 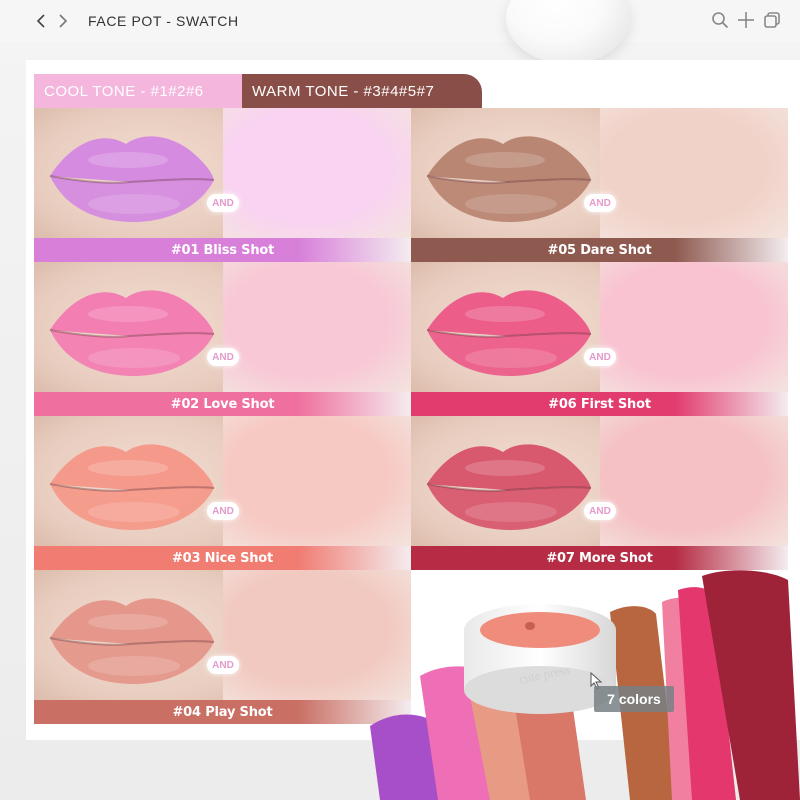 I want to click on back-button, so click(x=41, y=21).